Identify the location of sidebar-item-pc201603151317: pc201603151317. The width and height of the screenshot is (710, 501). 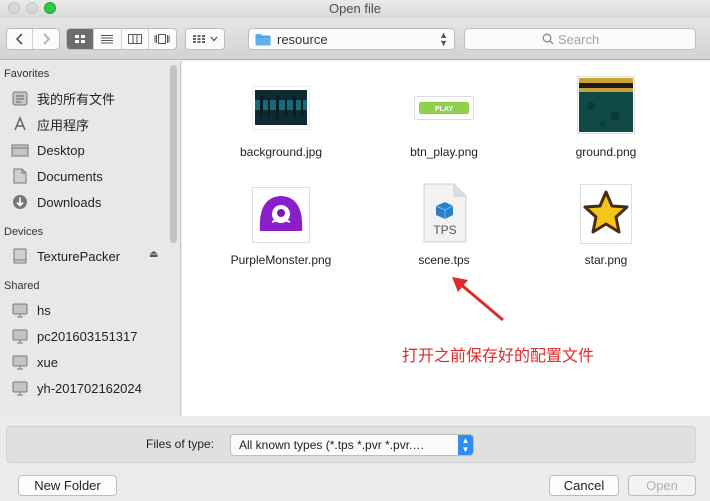
(86, 336).